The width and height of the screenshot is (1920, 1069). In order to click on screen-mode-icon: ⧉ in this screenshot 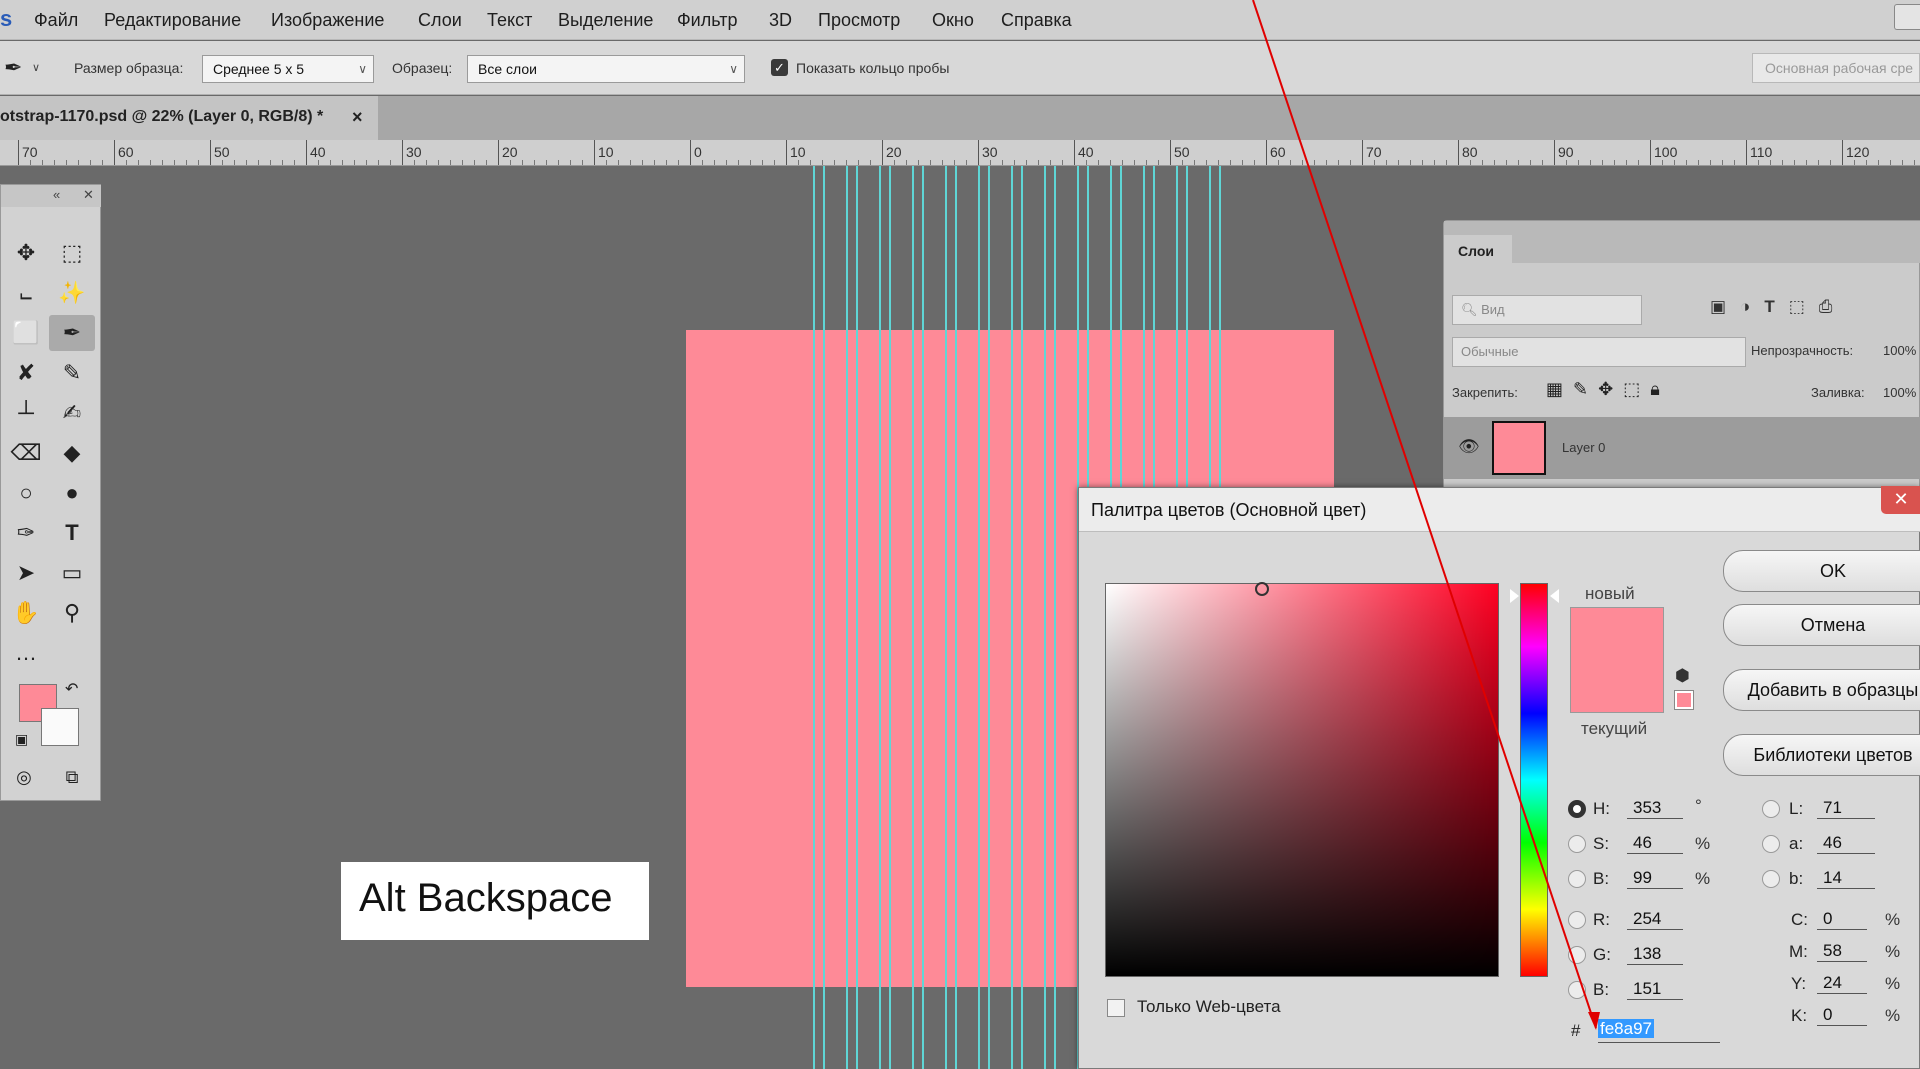, I will do `click(72, 777)`.